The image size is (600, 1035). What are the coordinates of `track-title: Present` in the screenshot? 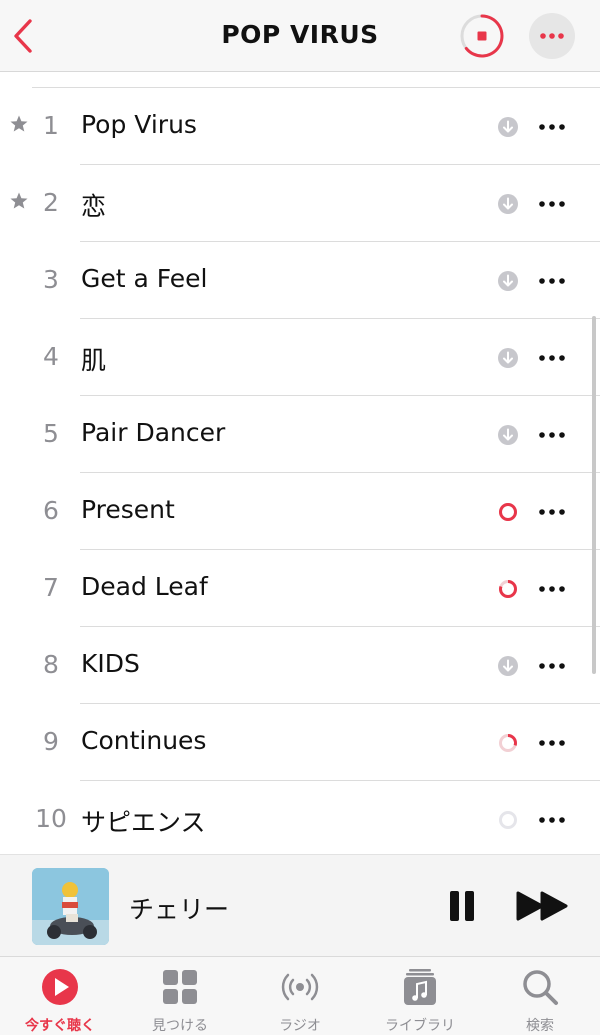 It's located at (128, 509).